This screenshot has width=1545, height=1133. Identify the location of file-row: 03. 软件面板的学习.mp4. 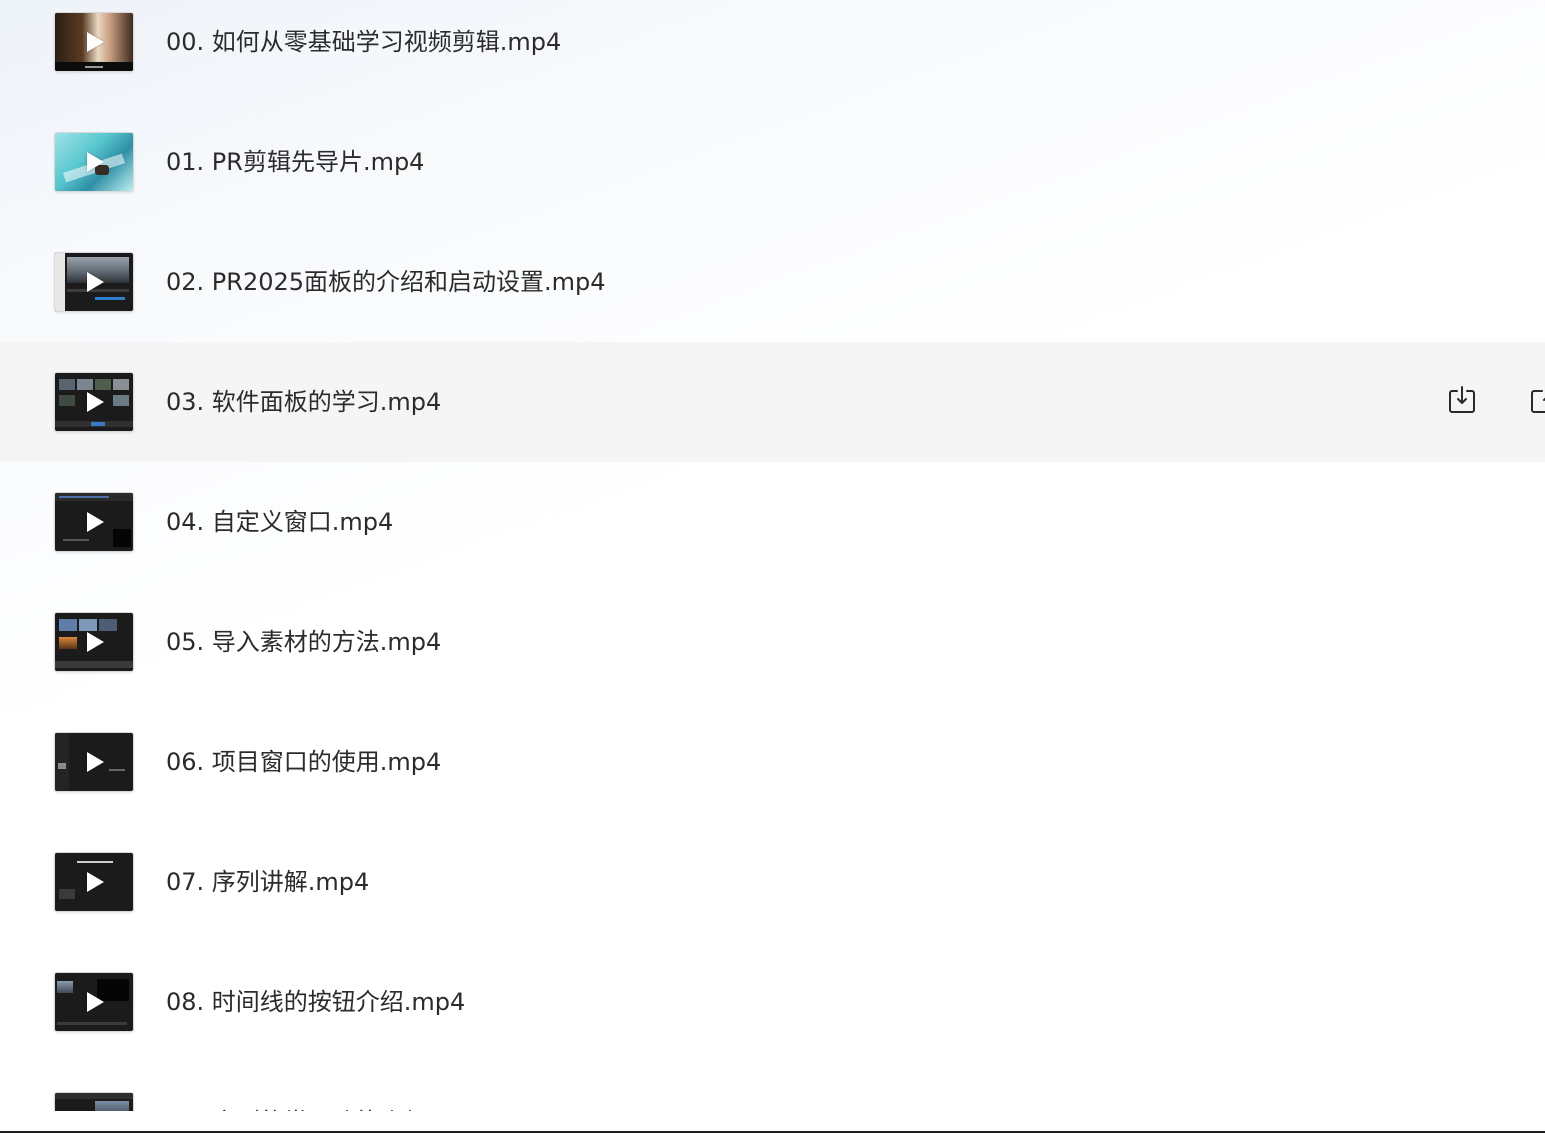
(772, 402).